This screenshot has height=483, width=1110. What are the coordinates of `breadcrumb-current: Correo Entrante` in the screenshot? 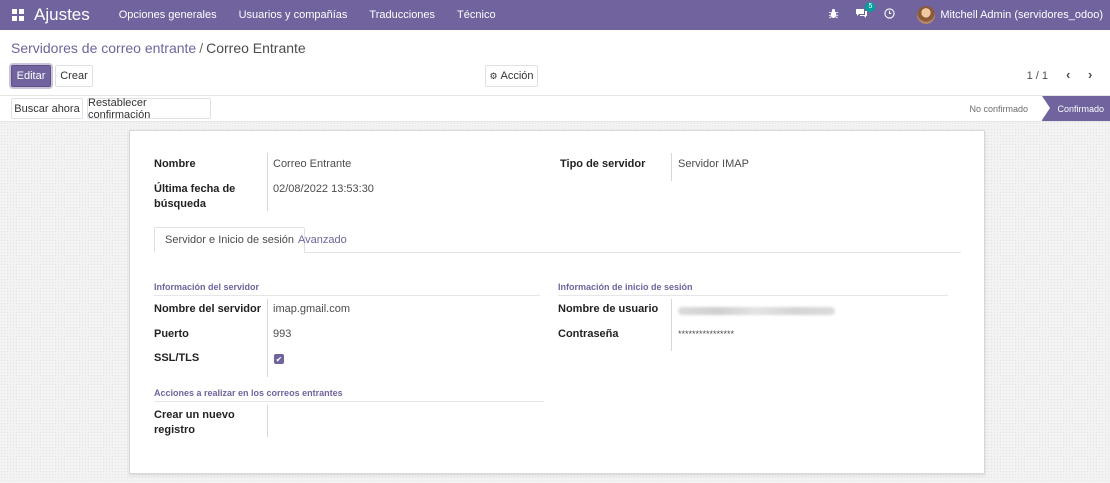 It's located at (256, 48).